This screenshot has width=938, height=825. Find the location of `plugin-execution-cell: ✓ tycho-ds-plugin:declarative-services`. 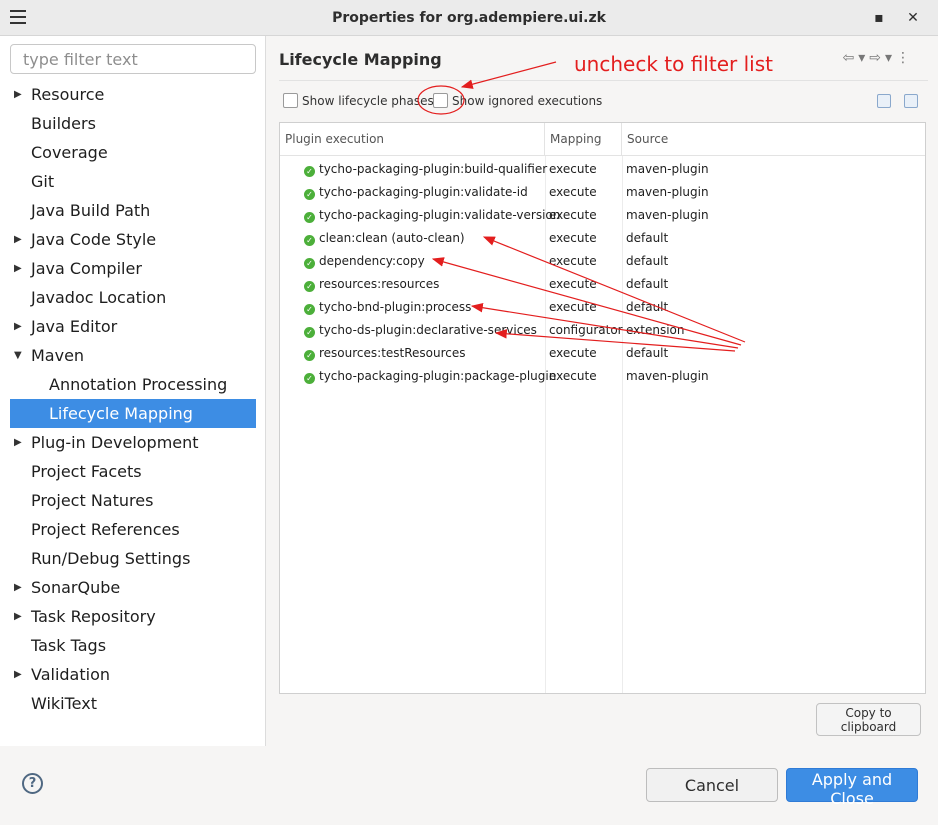

plugin-execution-cell: ✓ tycho-ds-plugin:declarative-services is located at coordinates (420, 330).